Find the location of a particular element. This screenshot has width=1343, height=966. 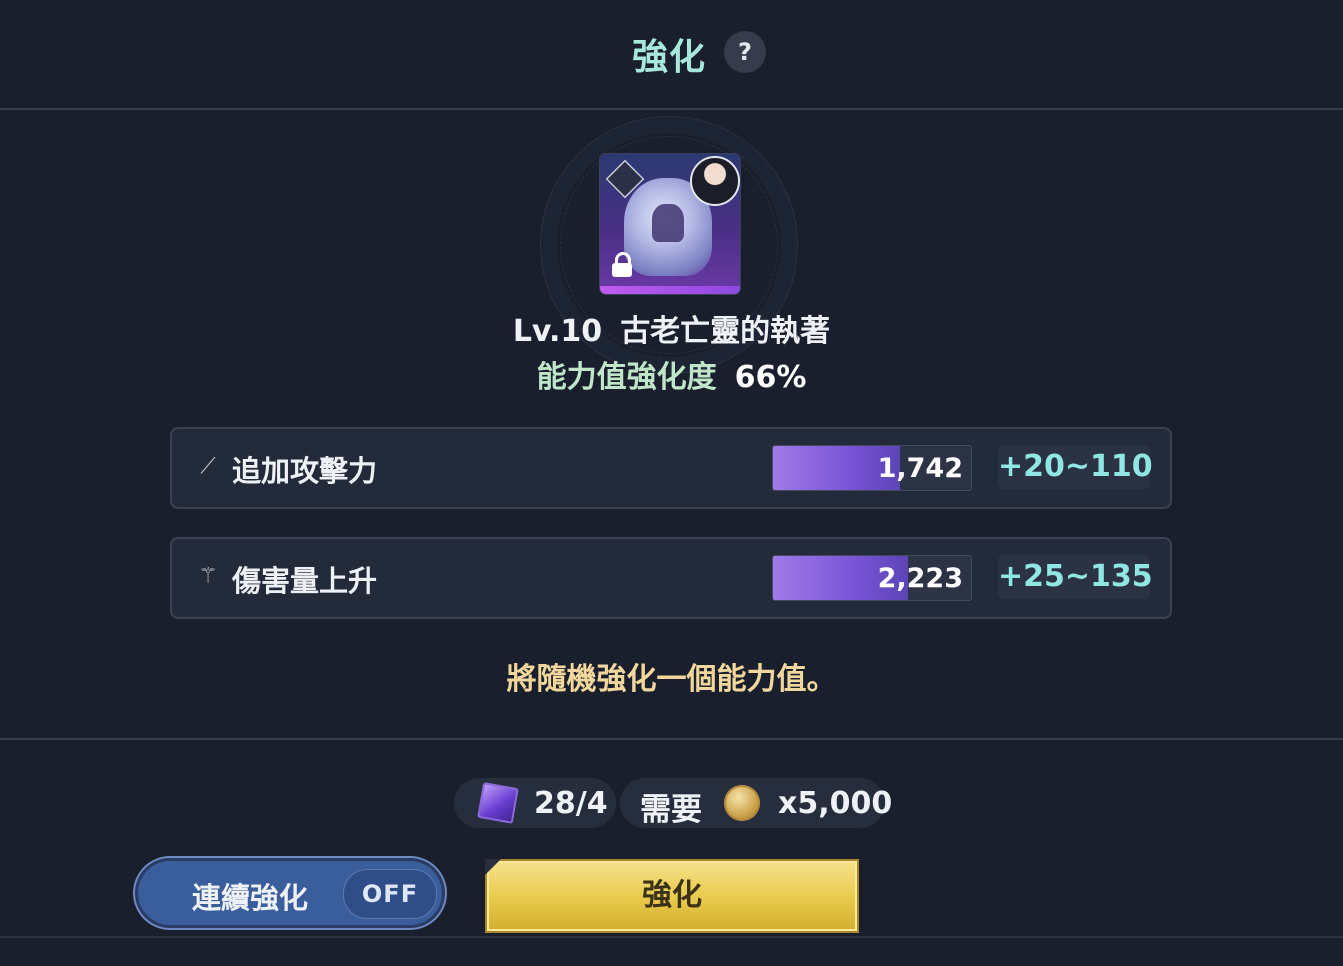

enhance-rate: 能力值強化度 66% is located at coordinates (671, 374).